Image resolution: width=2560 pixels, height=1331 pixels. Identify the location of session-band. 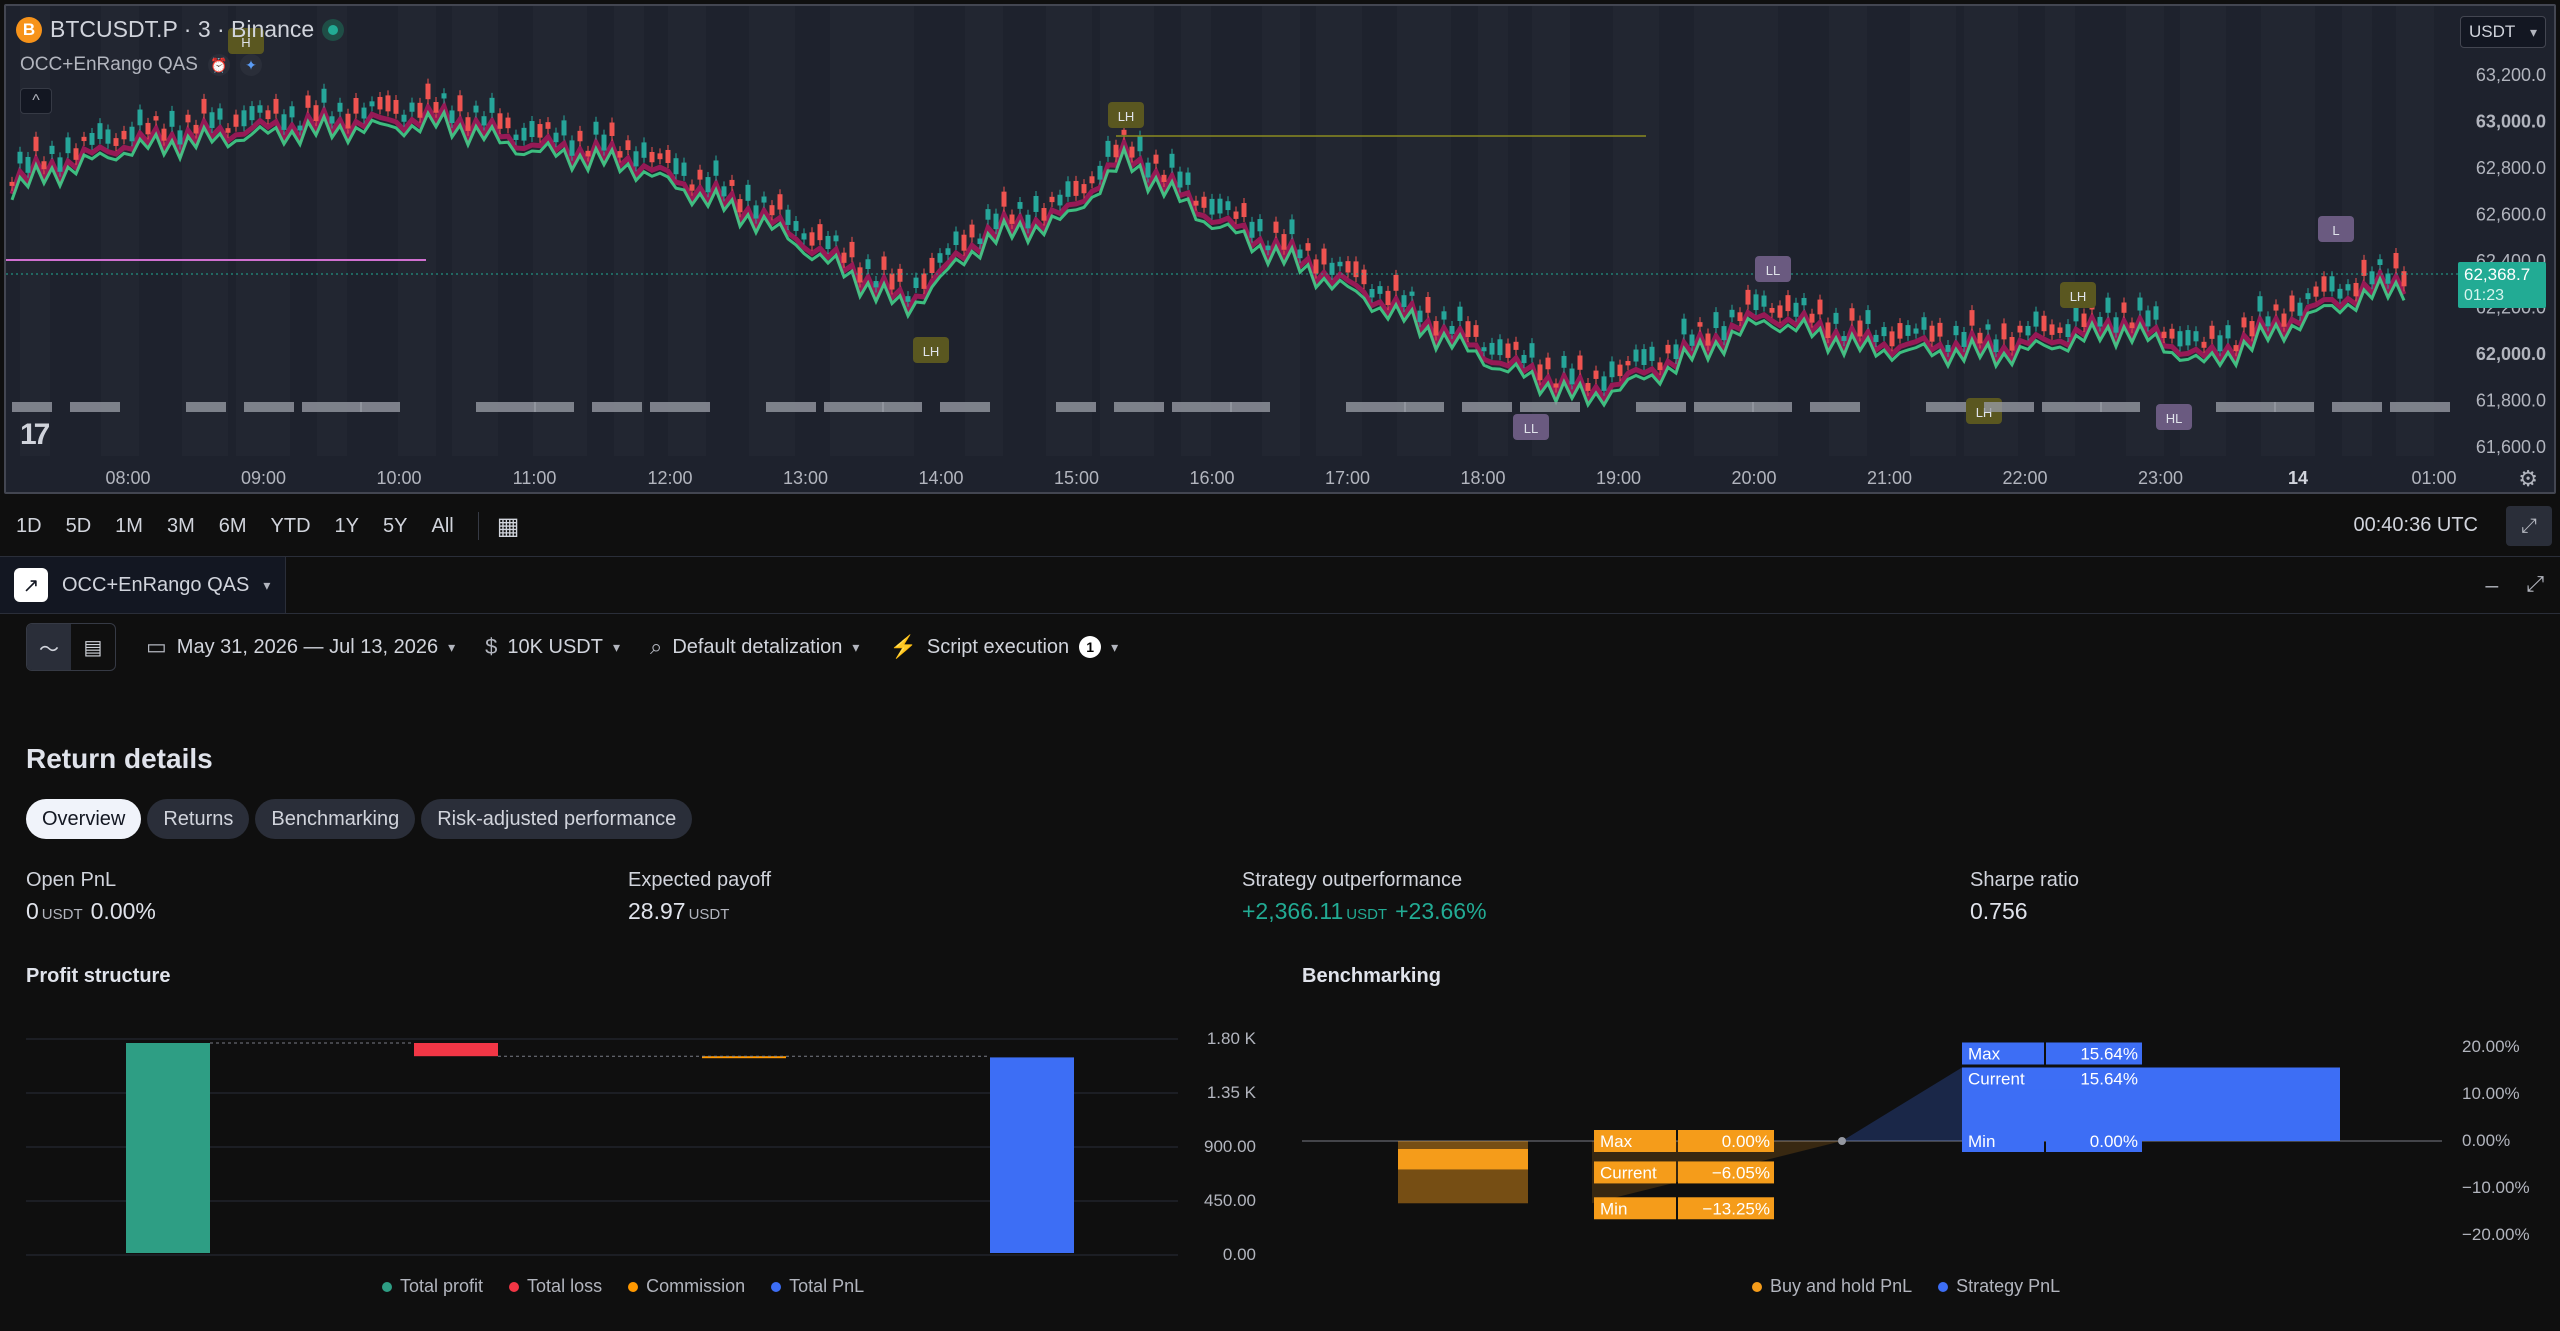
(560, 231).